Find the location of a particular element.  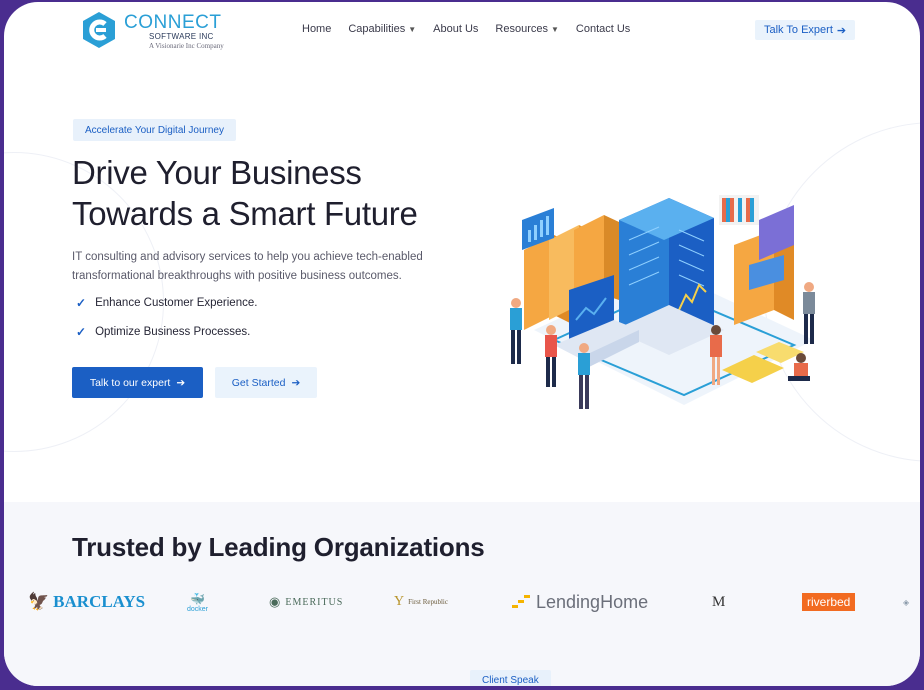

logo-text: riverbed is located at coordinates (829, 602).